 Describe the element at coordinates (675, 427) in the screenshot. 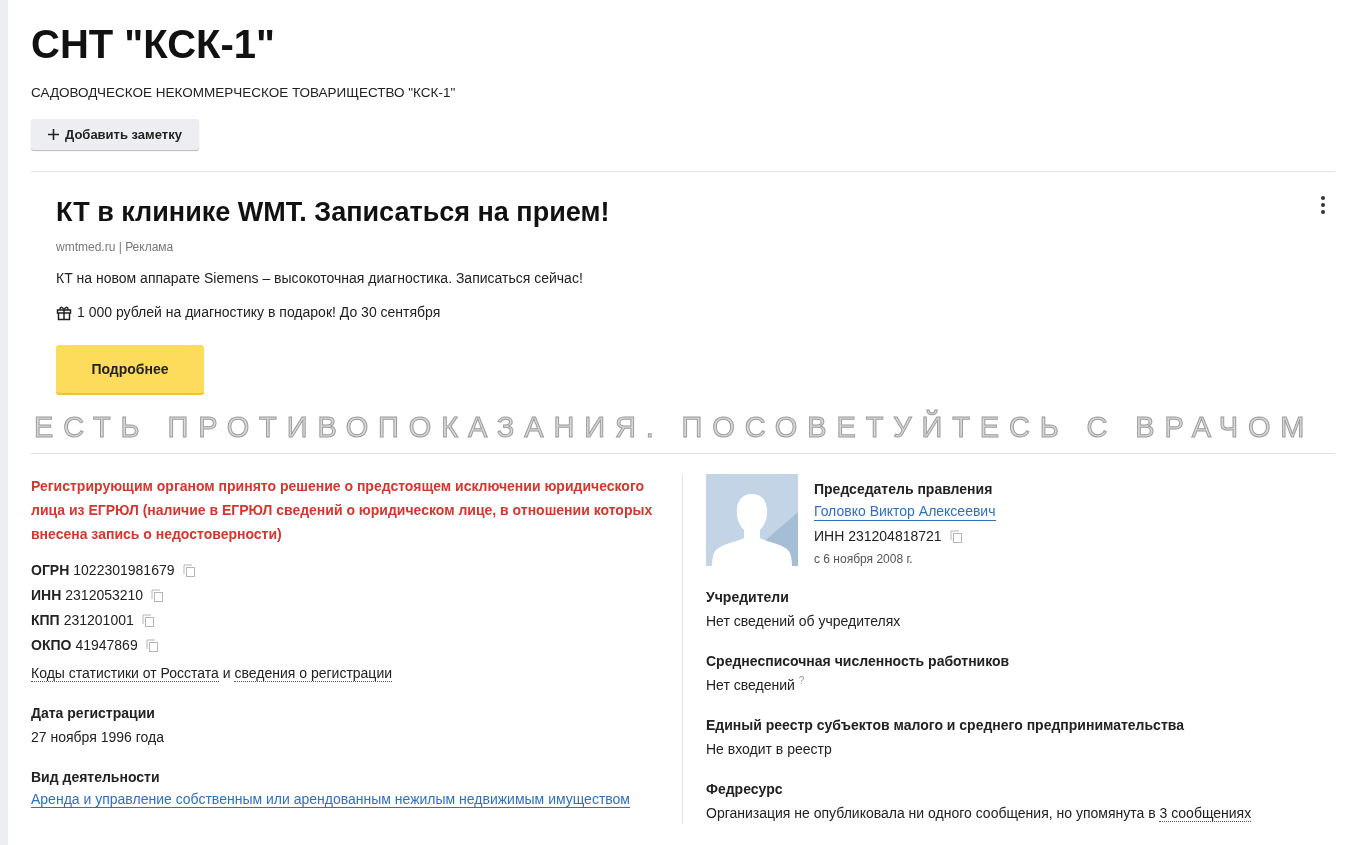

I see `ad-disclaimer: ЕСТЬ ПРОТИВОПОКАЗАНИЯ. ПОСОВЕТУЙТЕСЬ С ВРАЧОМ` at that location.